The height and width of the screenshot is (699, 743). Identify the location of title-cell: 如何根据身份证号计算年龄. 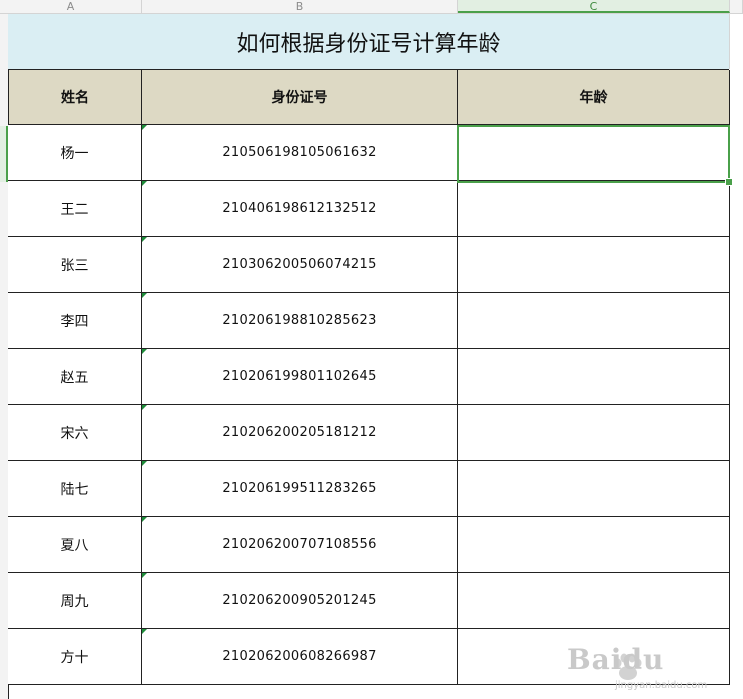
(368, 42).